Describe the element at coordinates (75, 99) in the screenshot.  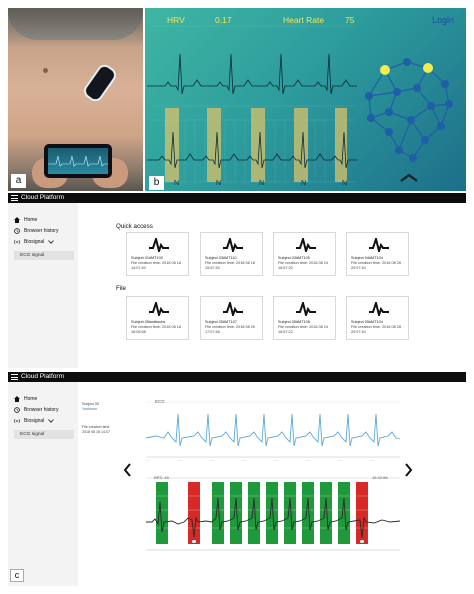
I see `chest-photo: a` at that location.